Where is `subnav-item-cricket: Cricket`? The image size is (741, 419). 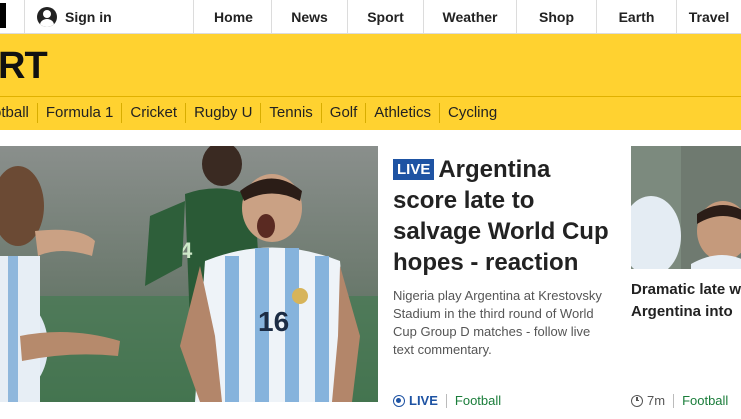
subnav-item-cricket: Cricket is located at coordinates (154, 113).